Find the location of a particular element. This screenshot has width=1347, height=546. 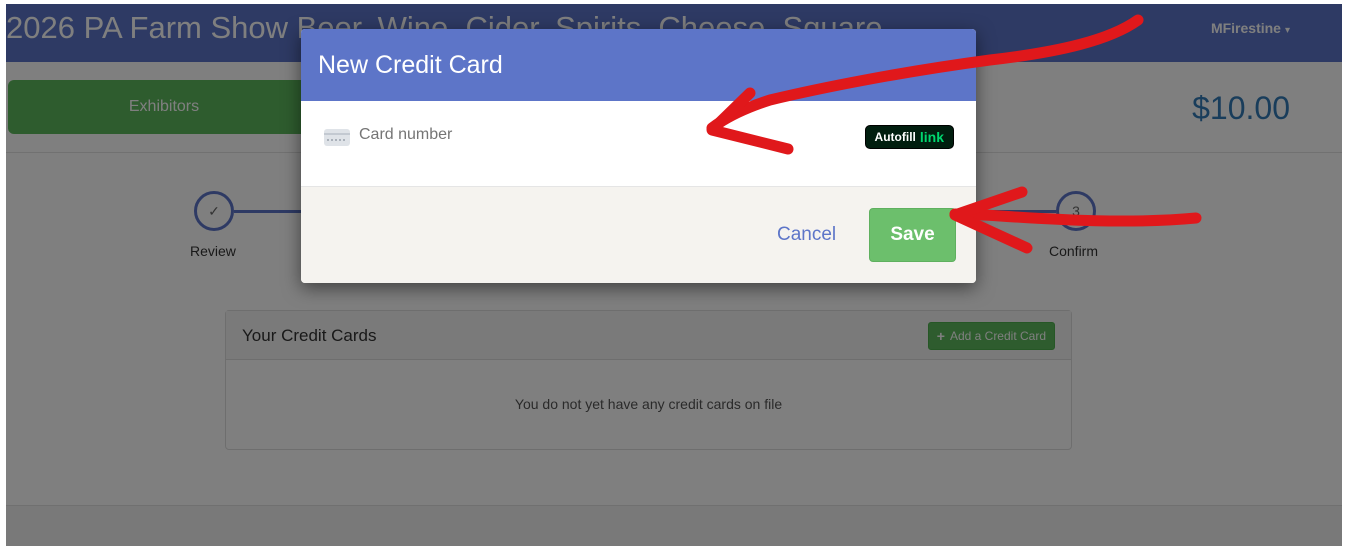

link-logo-text: link is located at coordinates (931, 137).